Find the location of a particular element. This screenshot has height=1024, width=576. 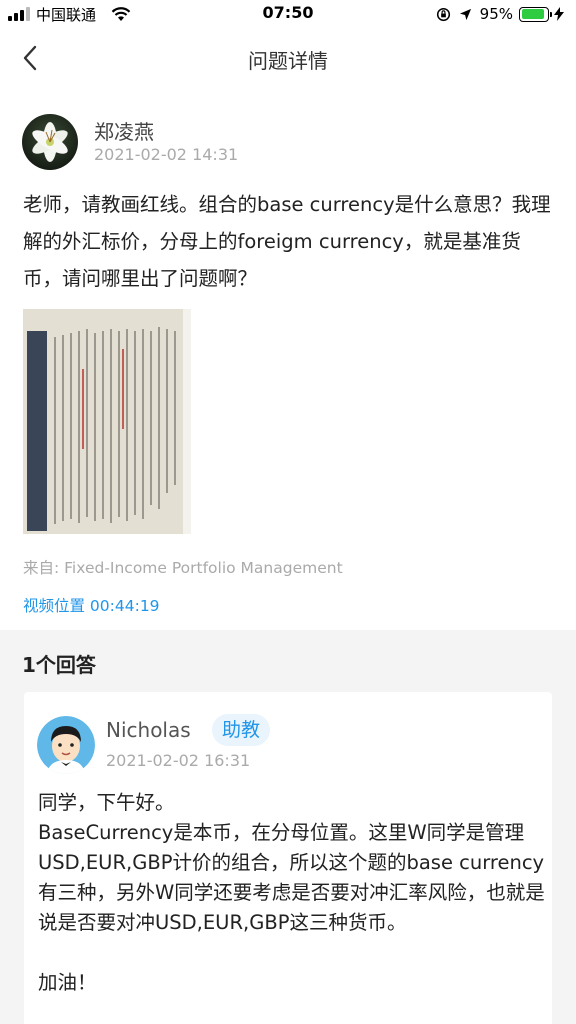

assistant-badge: 助教 is located at coordinates (241, 730).